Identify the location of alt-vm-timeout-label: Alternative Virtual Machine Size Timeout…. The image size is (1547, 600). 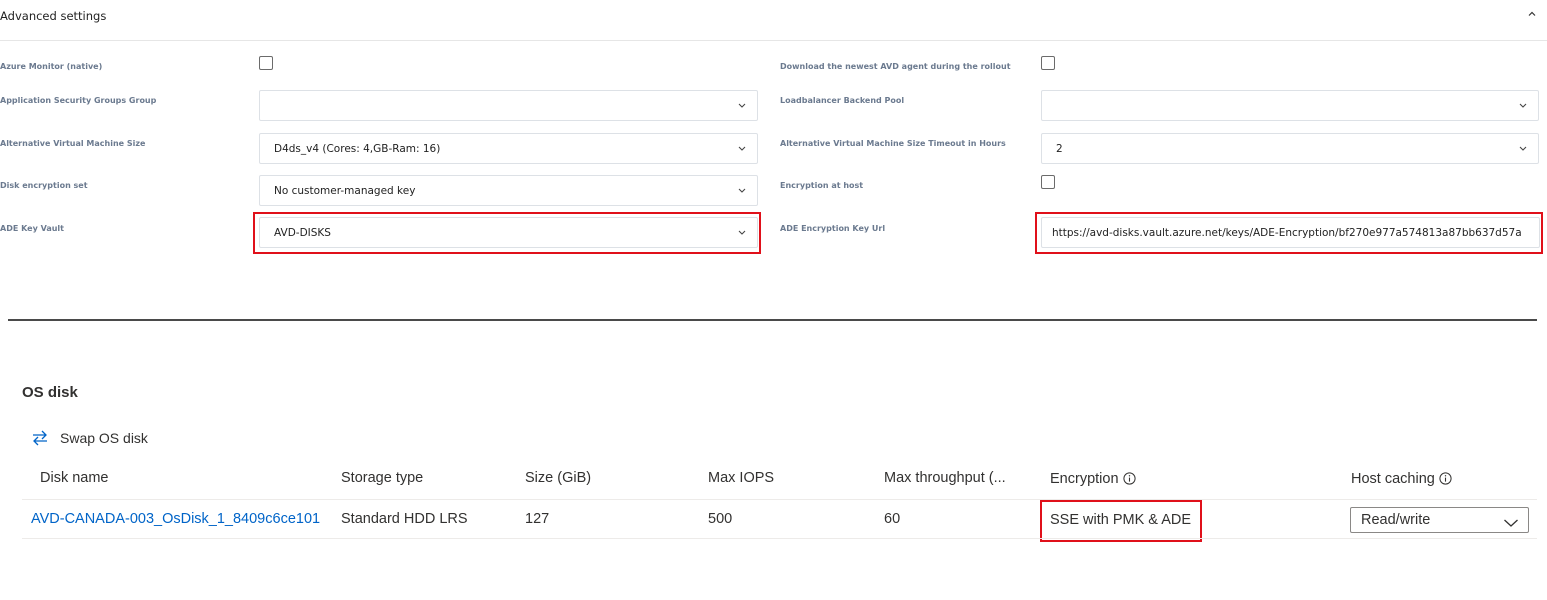
(893, 143).